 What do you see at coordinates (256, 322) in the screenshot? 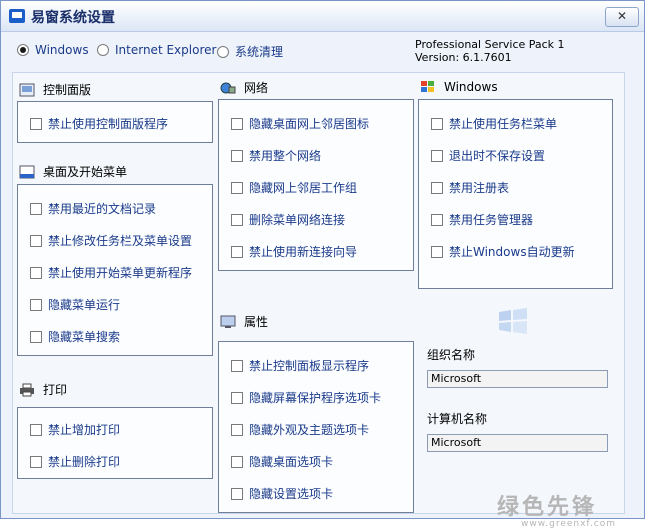
I see `section-label: 属性` at bounding box center [256, 322].